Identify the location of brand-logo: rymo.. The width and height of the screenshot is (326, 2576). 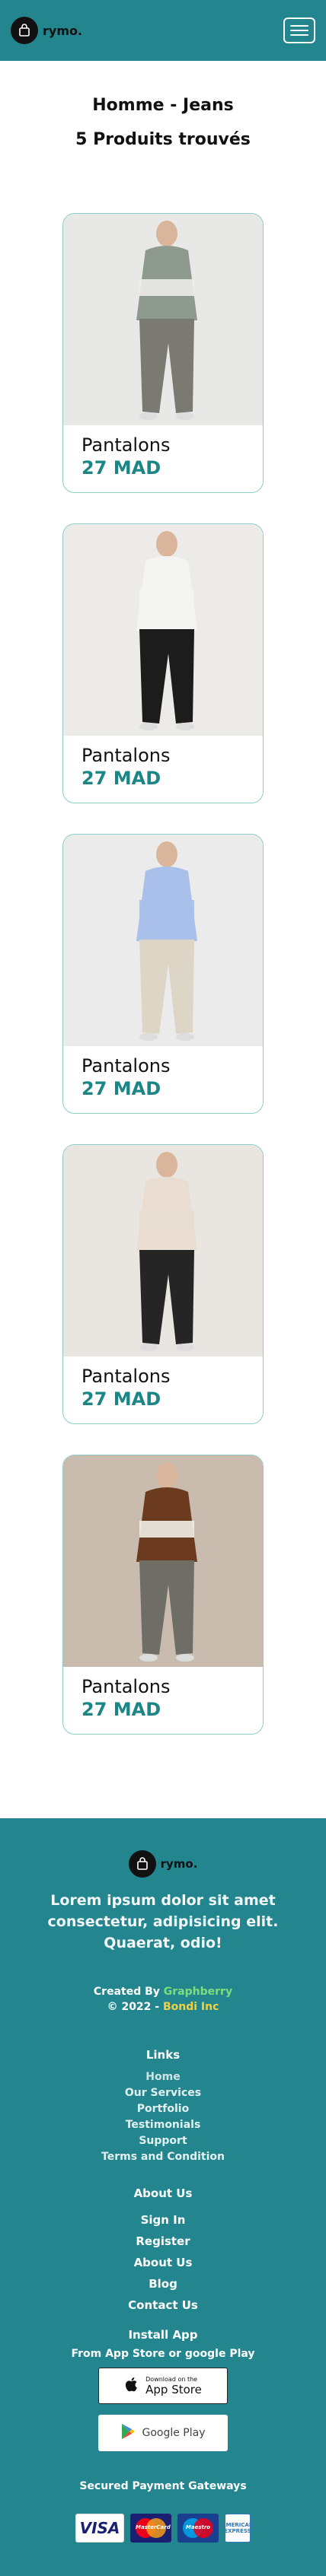
(46, 30).